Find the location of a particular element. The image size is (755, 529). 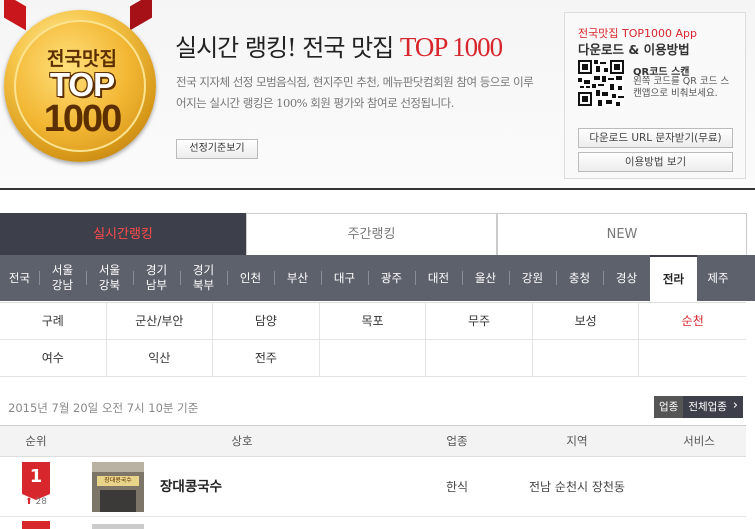

subregion-mokpo: 목포 is located at coordinates (373, 321).